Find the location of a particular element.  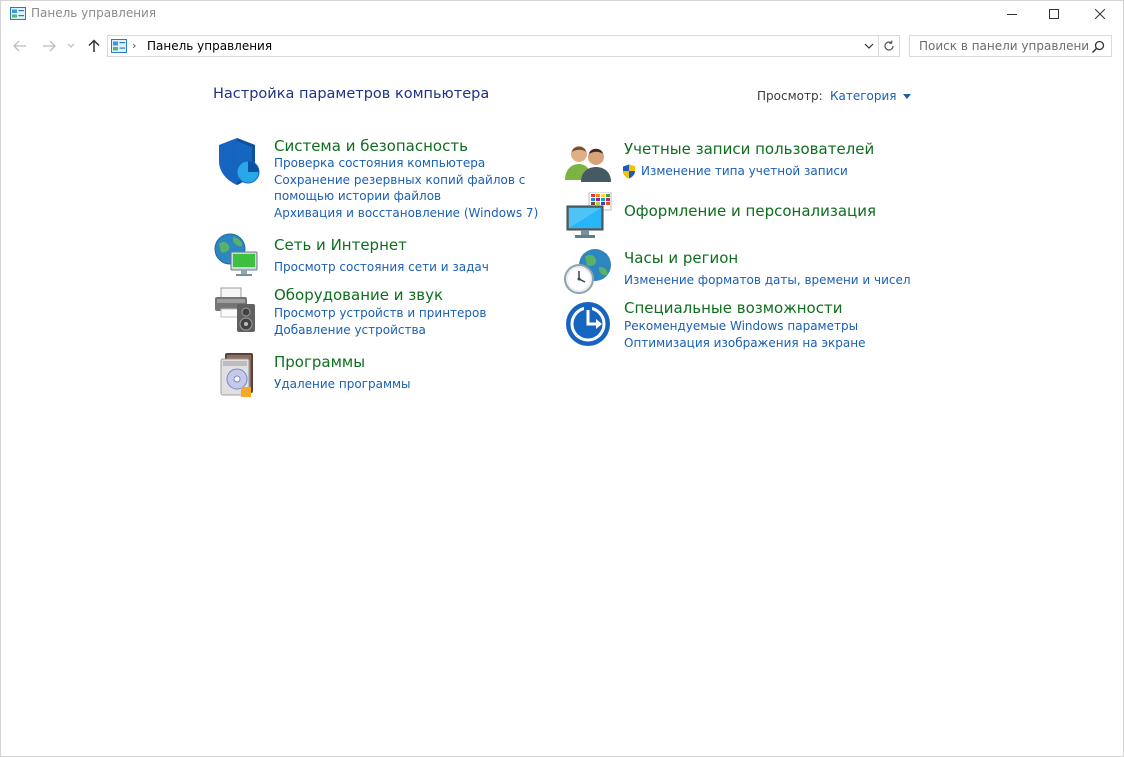

arrow-left-icon is located at coordinates (19, 46).